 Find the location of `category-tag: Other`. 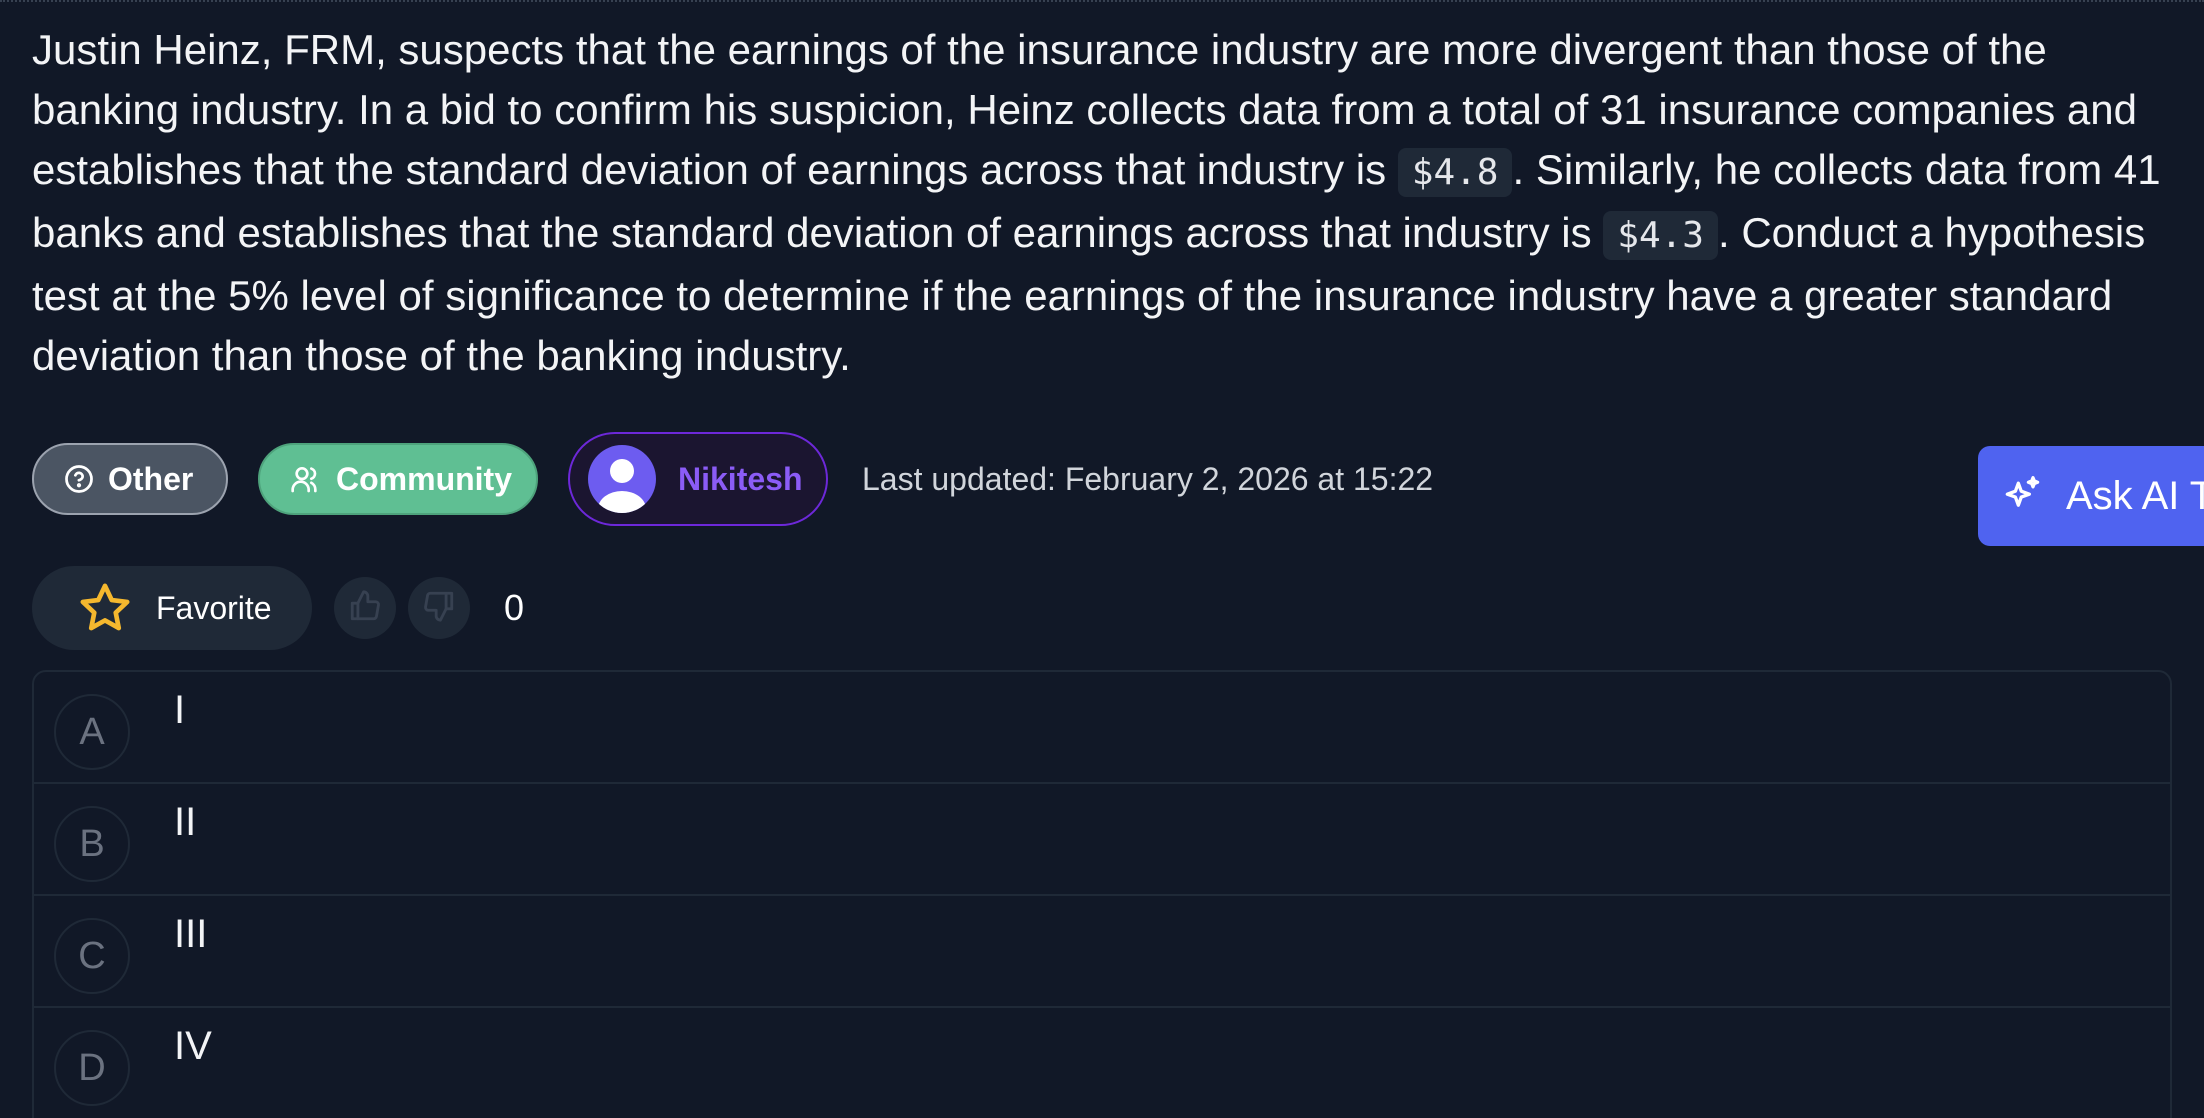

category-tag: Other is located at coordinates (130, 479).